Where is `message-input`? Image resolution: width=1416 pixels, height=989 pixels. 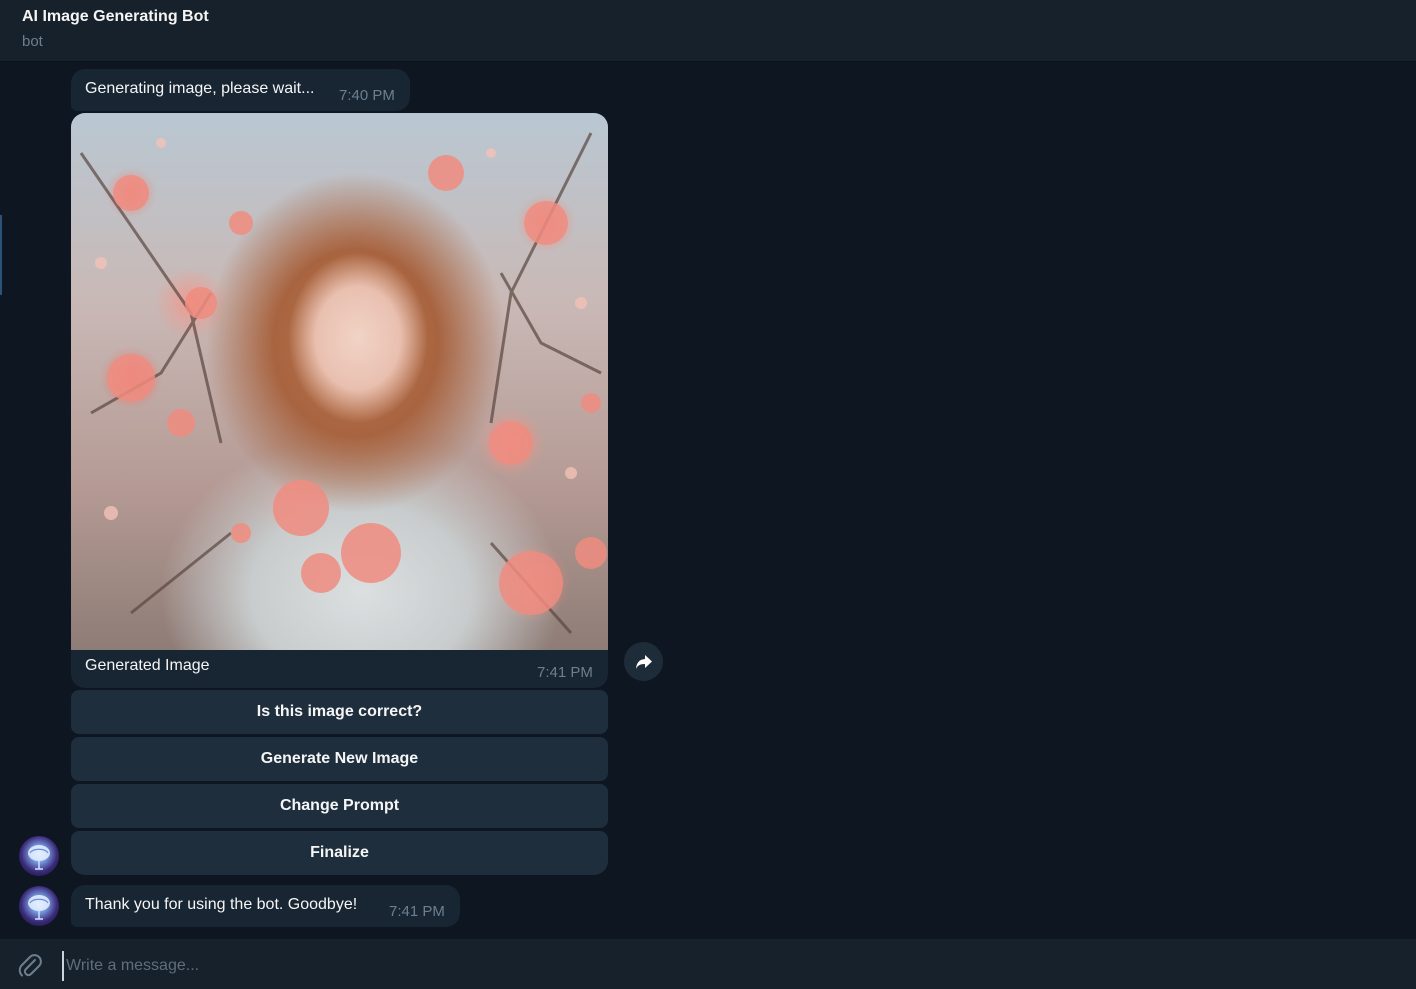
message-input is located at coordinates (715, 966).